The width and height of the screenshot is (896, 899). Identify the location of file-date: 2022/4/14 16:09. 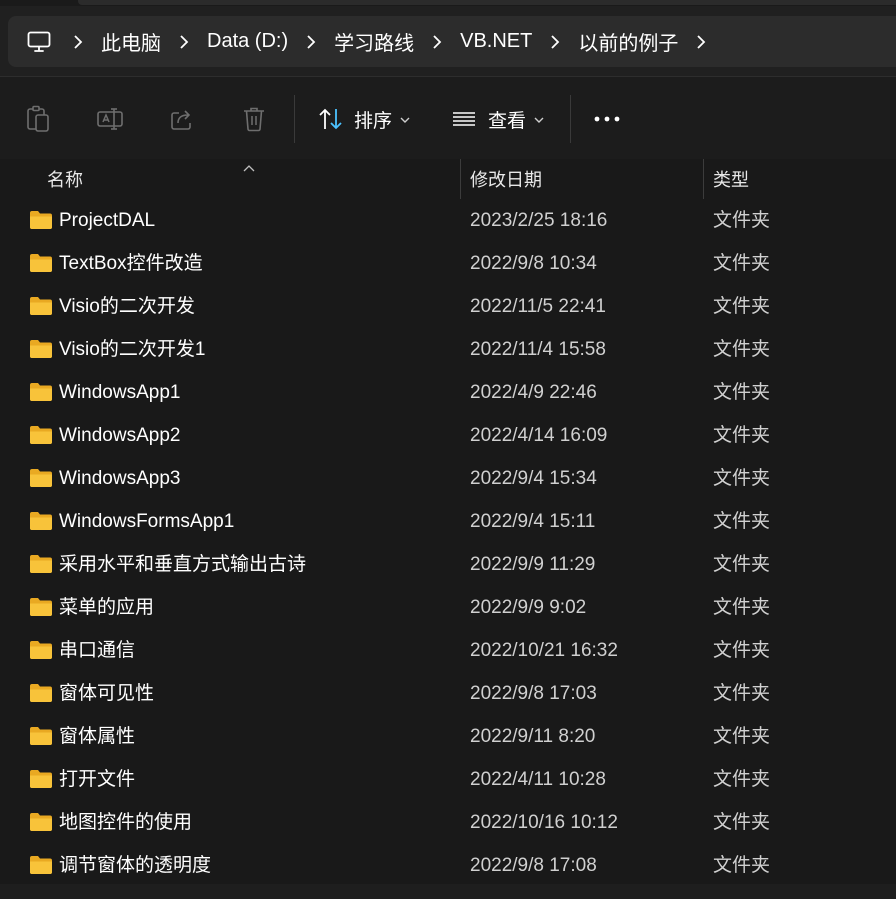
(539, 435).